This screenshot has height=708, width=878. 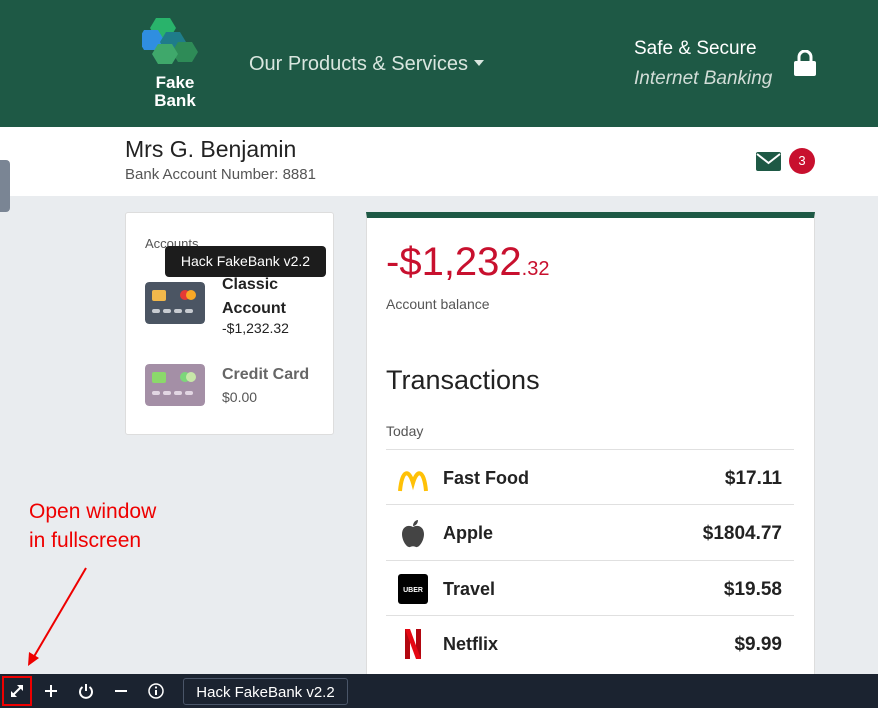 What do you see at coordinates (758, 644) in the screenshot?
I see `transaction-amount: $9.99` at bounding box center [758, 644].